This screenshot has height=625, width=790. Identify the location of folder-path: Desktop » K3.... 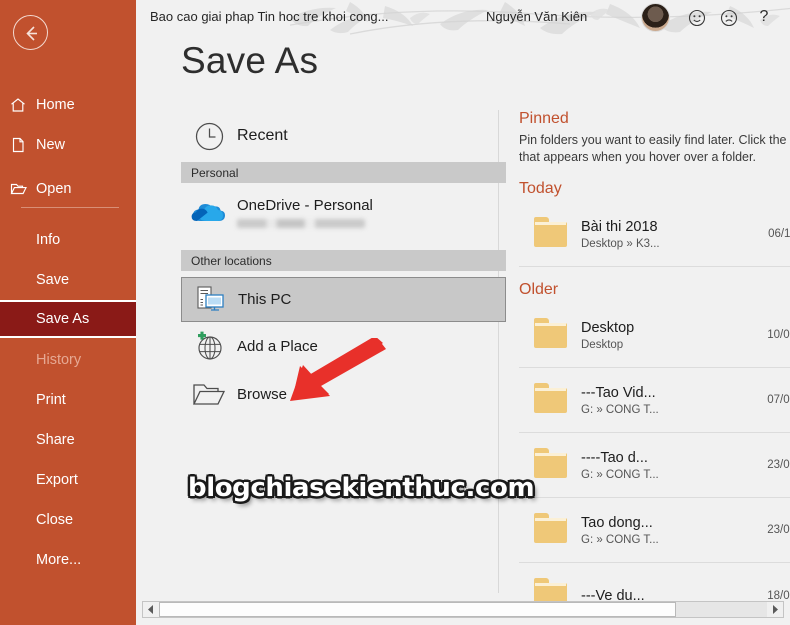
(620, 243).